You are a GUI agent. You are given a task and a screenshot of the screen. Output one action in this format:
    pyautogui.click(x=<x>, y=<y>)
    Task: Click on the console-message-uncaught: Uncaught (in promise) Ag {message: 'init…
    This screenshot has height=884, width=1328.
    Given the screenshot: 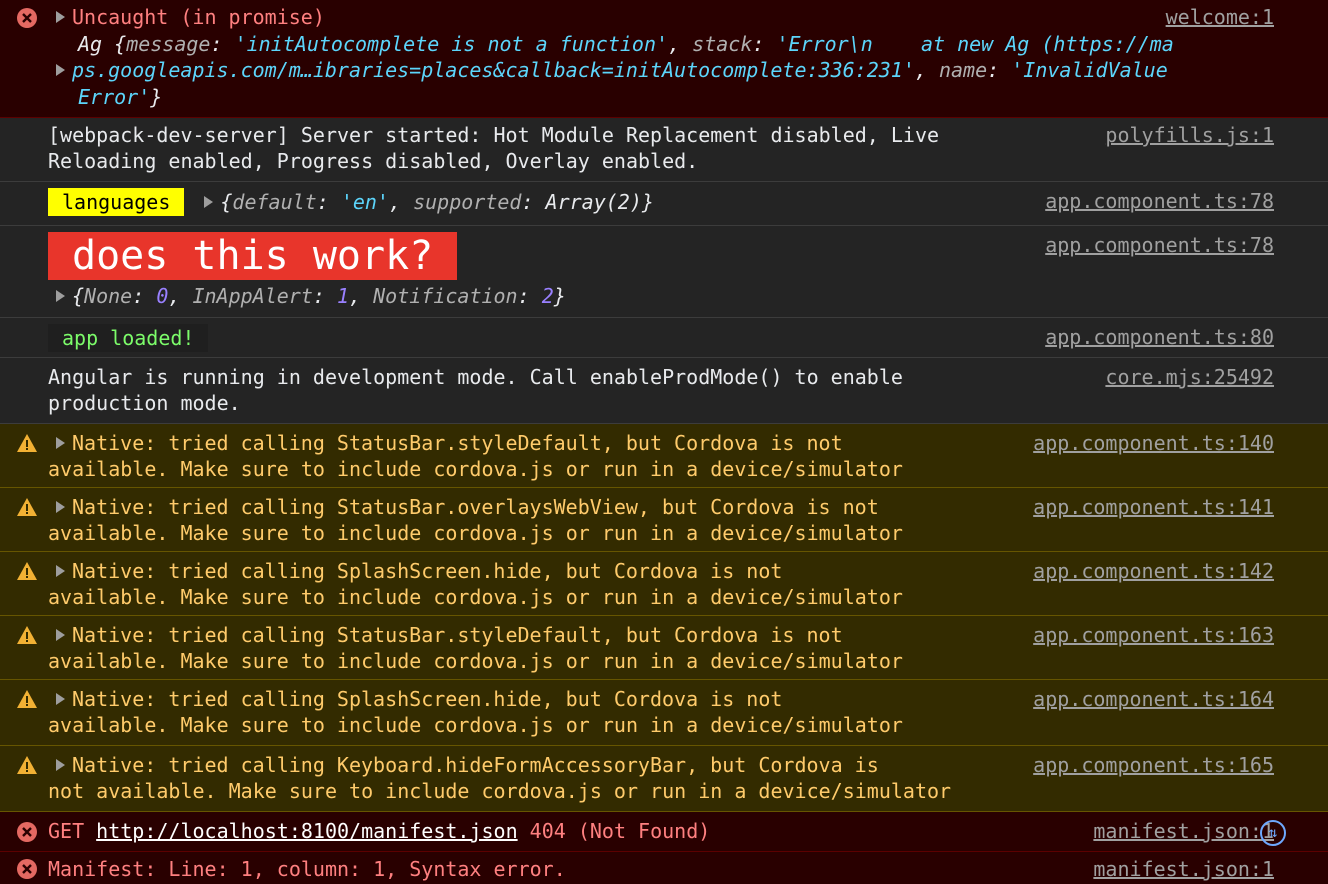 What is the action you would take?
    pyautogui.click(x=664, y=59)
    